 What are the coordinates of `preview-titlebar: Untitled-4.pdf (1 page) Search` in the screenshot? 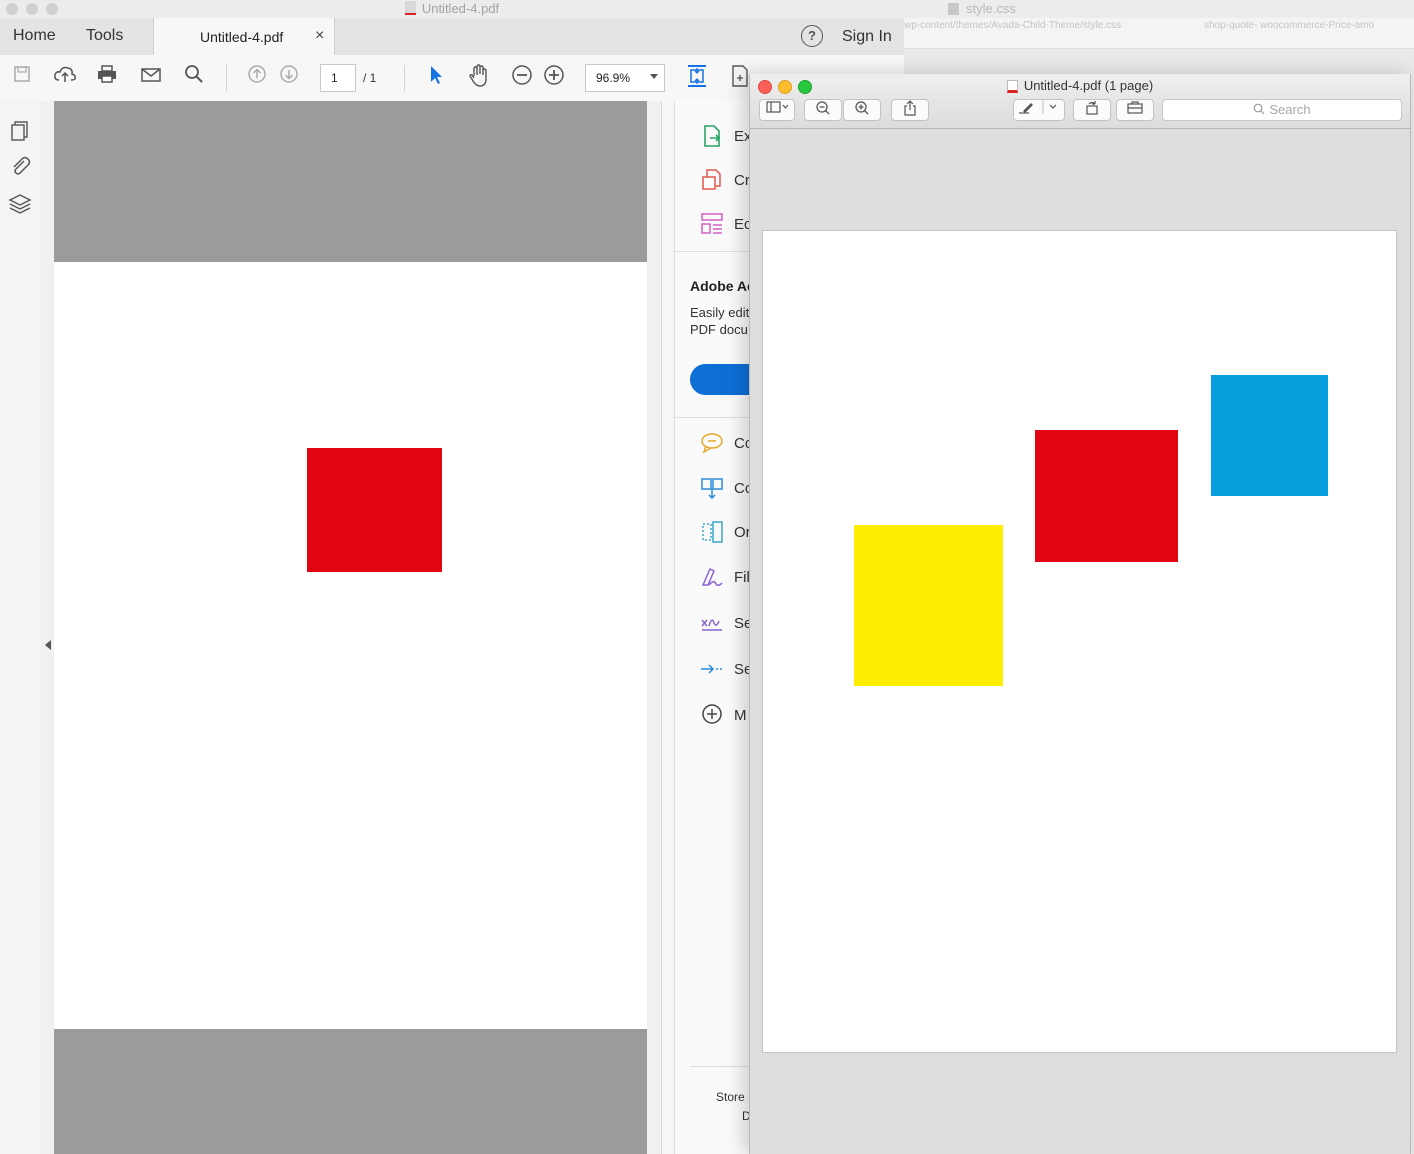 It's located at (1080, 101).